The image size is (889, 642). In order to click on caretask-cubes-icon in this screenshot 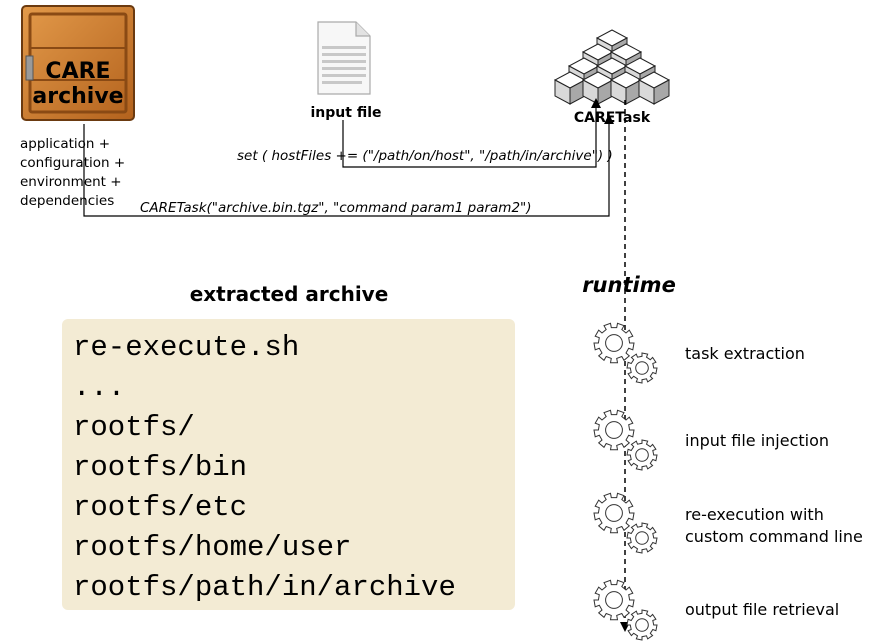, I will do `click(612, 67)`.